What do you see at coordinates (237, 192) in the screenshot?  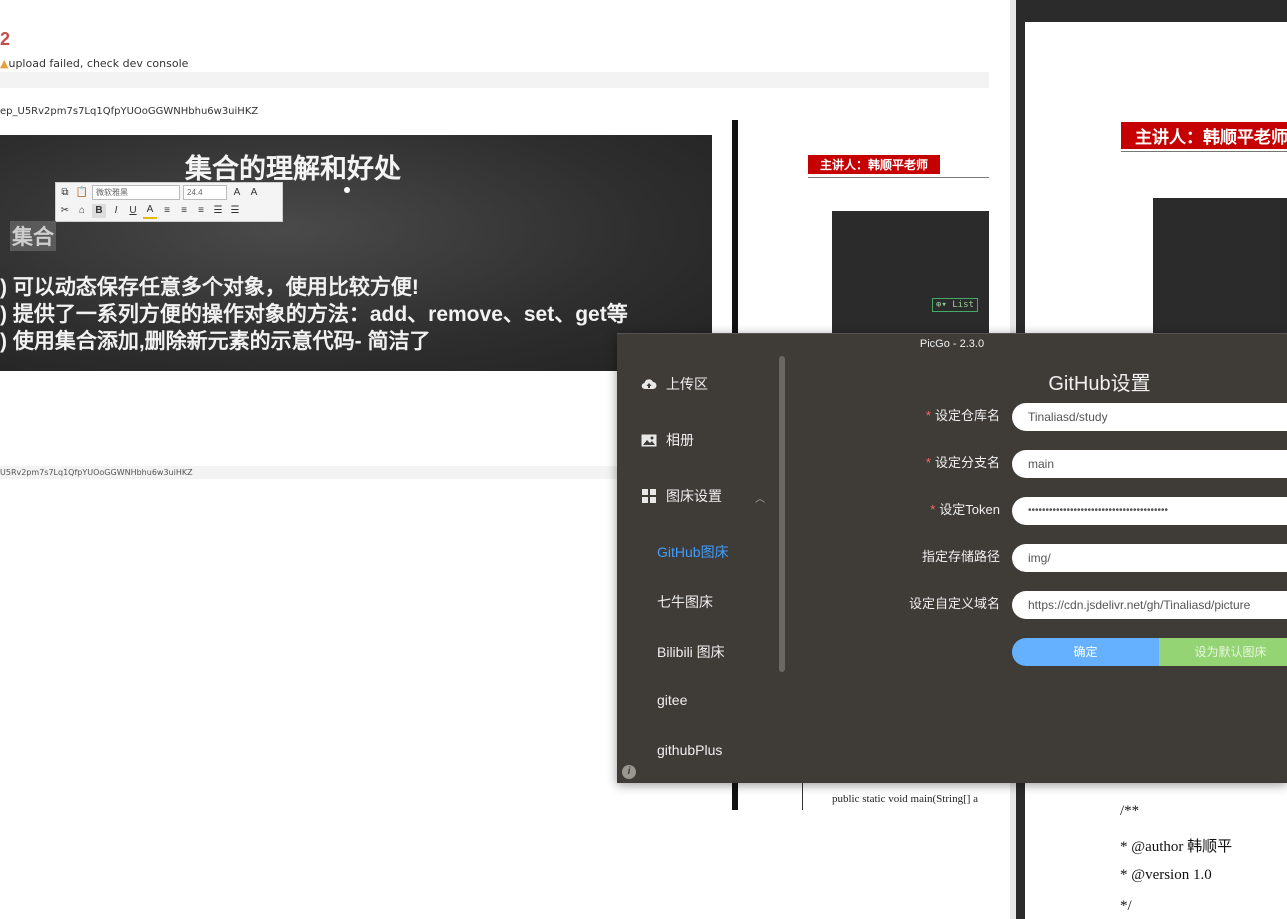 I see `grow-font-icon: A` at bounding box center [237, 192].